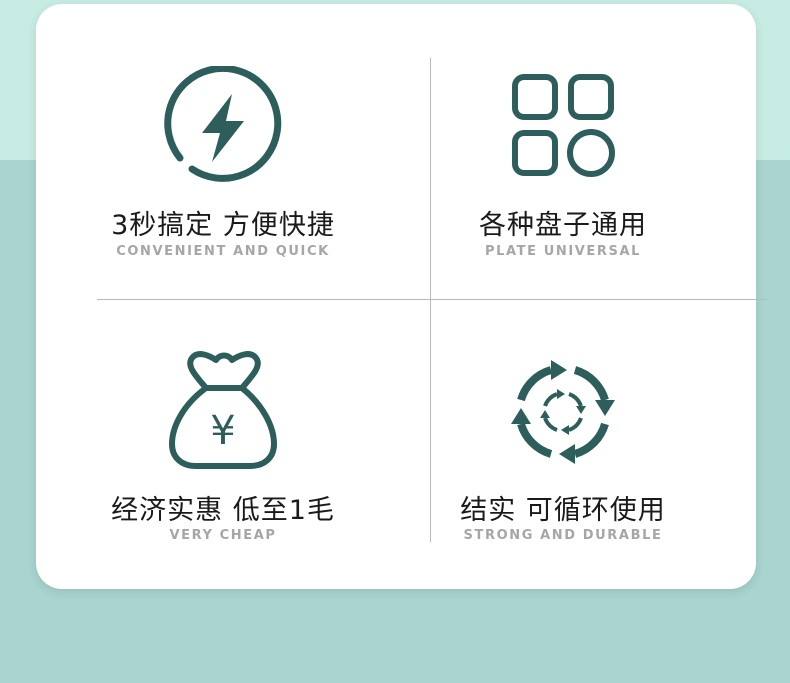  What do you see at coordinates (563, 125) in the screenshot?
I see `grid-squares-icon` at bounding box center [563, 125].